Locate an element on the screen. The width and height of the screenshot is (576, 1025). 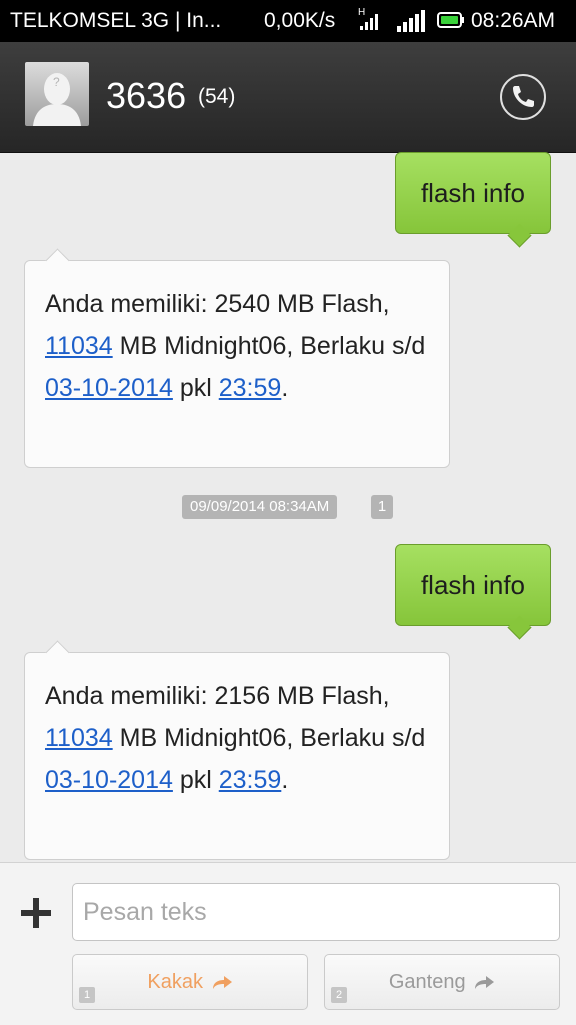
status-bar: TELKOMSEL 3G | In... 0,00K/s H 08:26AM is located at coordinates (288, 21).